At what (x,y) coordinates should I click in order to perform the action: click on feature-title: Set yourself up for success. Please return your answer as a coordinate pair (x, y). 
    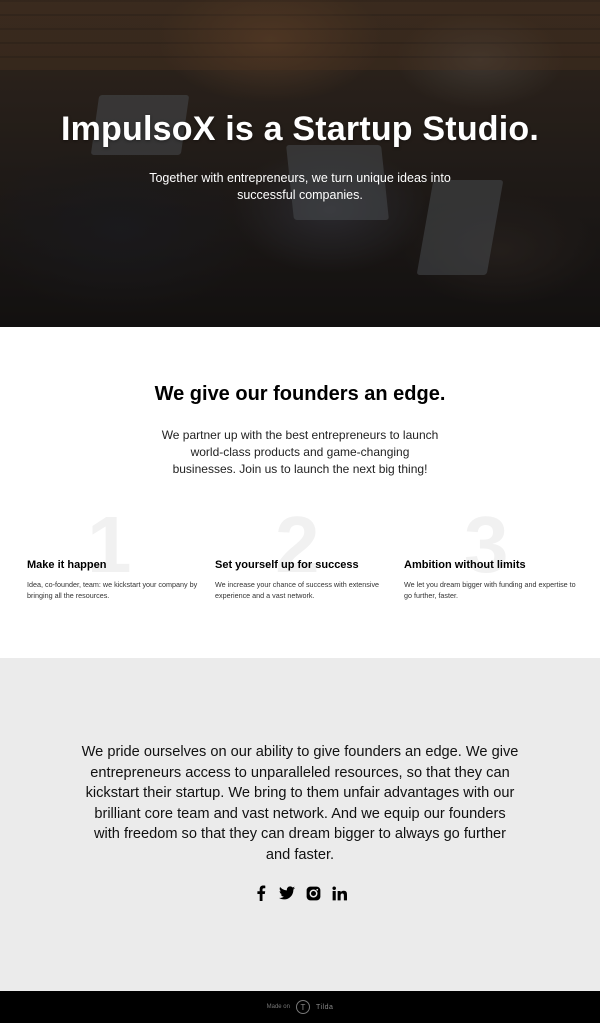
    Looking at the image, I should click on (287, 565).